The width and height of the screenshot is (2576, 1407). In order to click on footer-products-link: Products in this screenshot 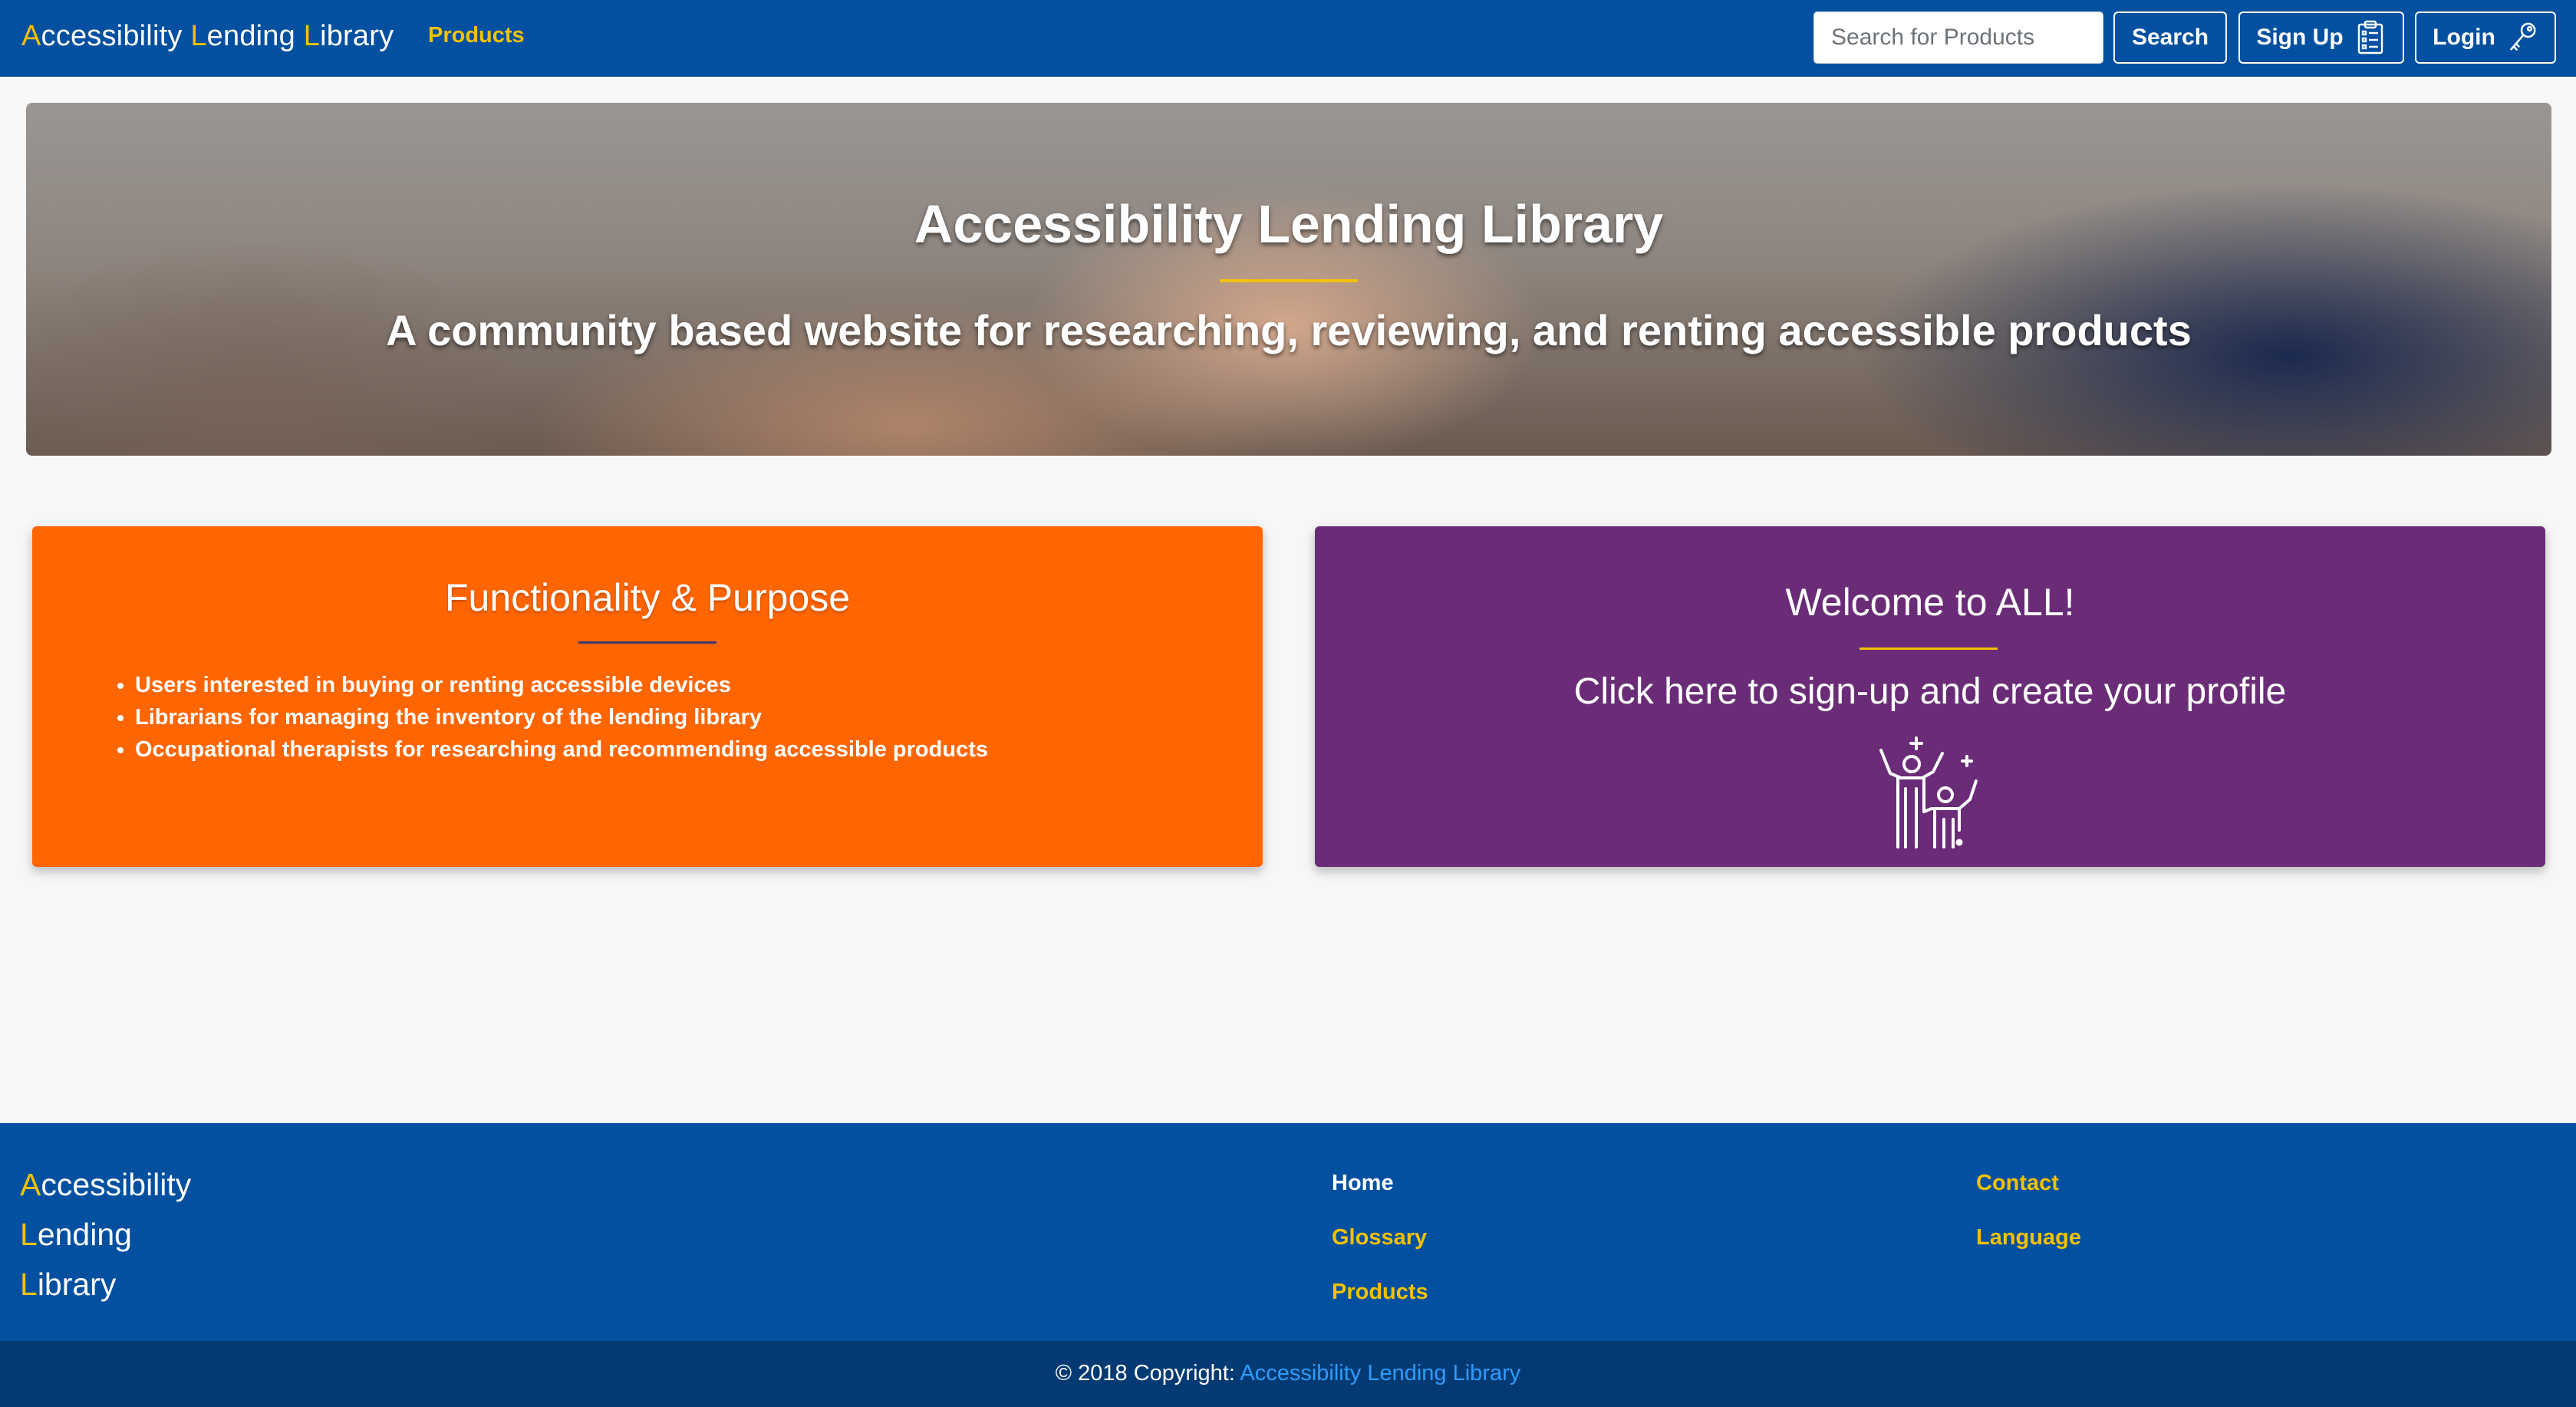, I will do `click(1380, 1292)`.